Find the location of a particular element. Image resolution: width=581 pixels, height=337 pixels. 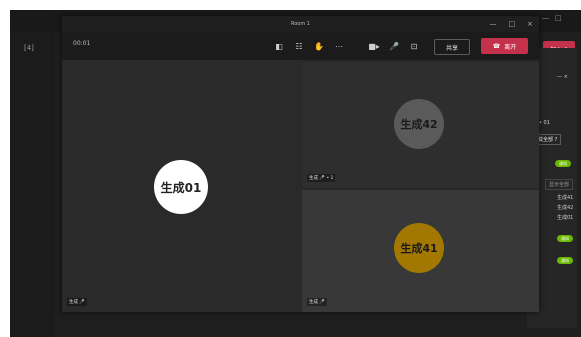

meeting-toolbar: 00:01 ◧ ☷ ✋ ⋯ ■▸ 🎤 ⊡ 共享 ☎ 离开 is located at coordinates (300, 46).